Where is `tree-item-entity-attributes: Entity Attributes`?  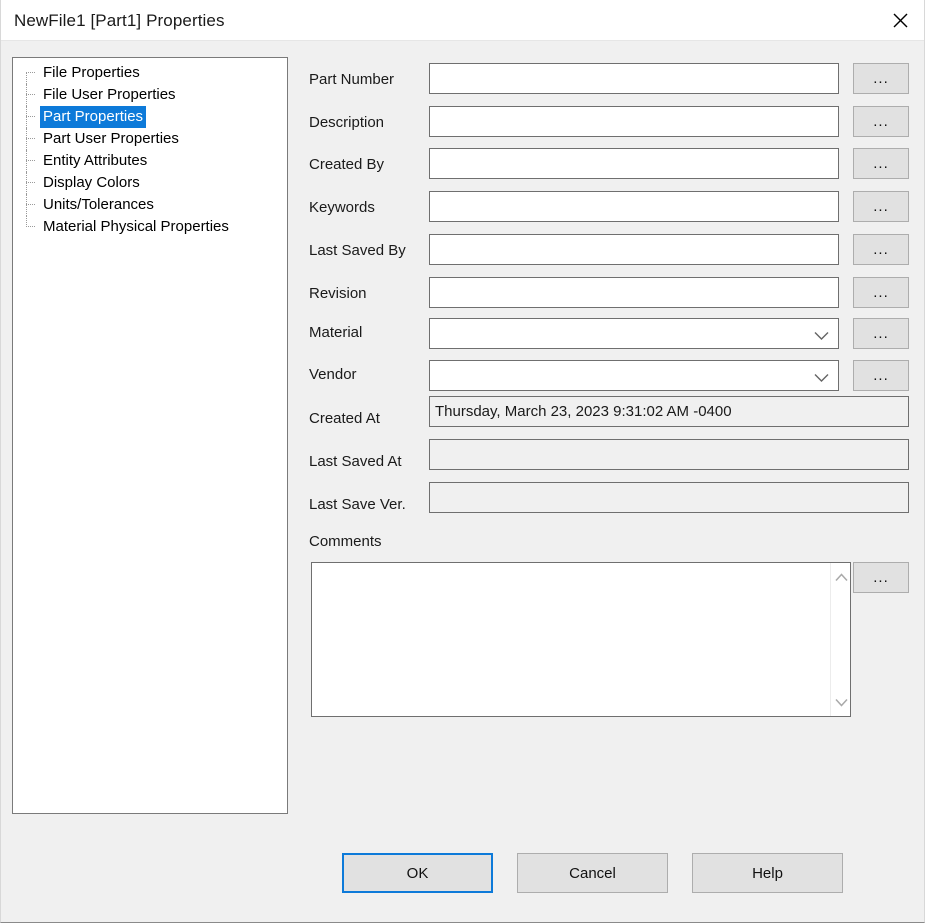 tree-item-entity-attributes: Entity Attributes is located at coordinates (150, 161).